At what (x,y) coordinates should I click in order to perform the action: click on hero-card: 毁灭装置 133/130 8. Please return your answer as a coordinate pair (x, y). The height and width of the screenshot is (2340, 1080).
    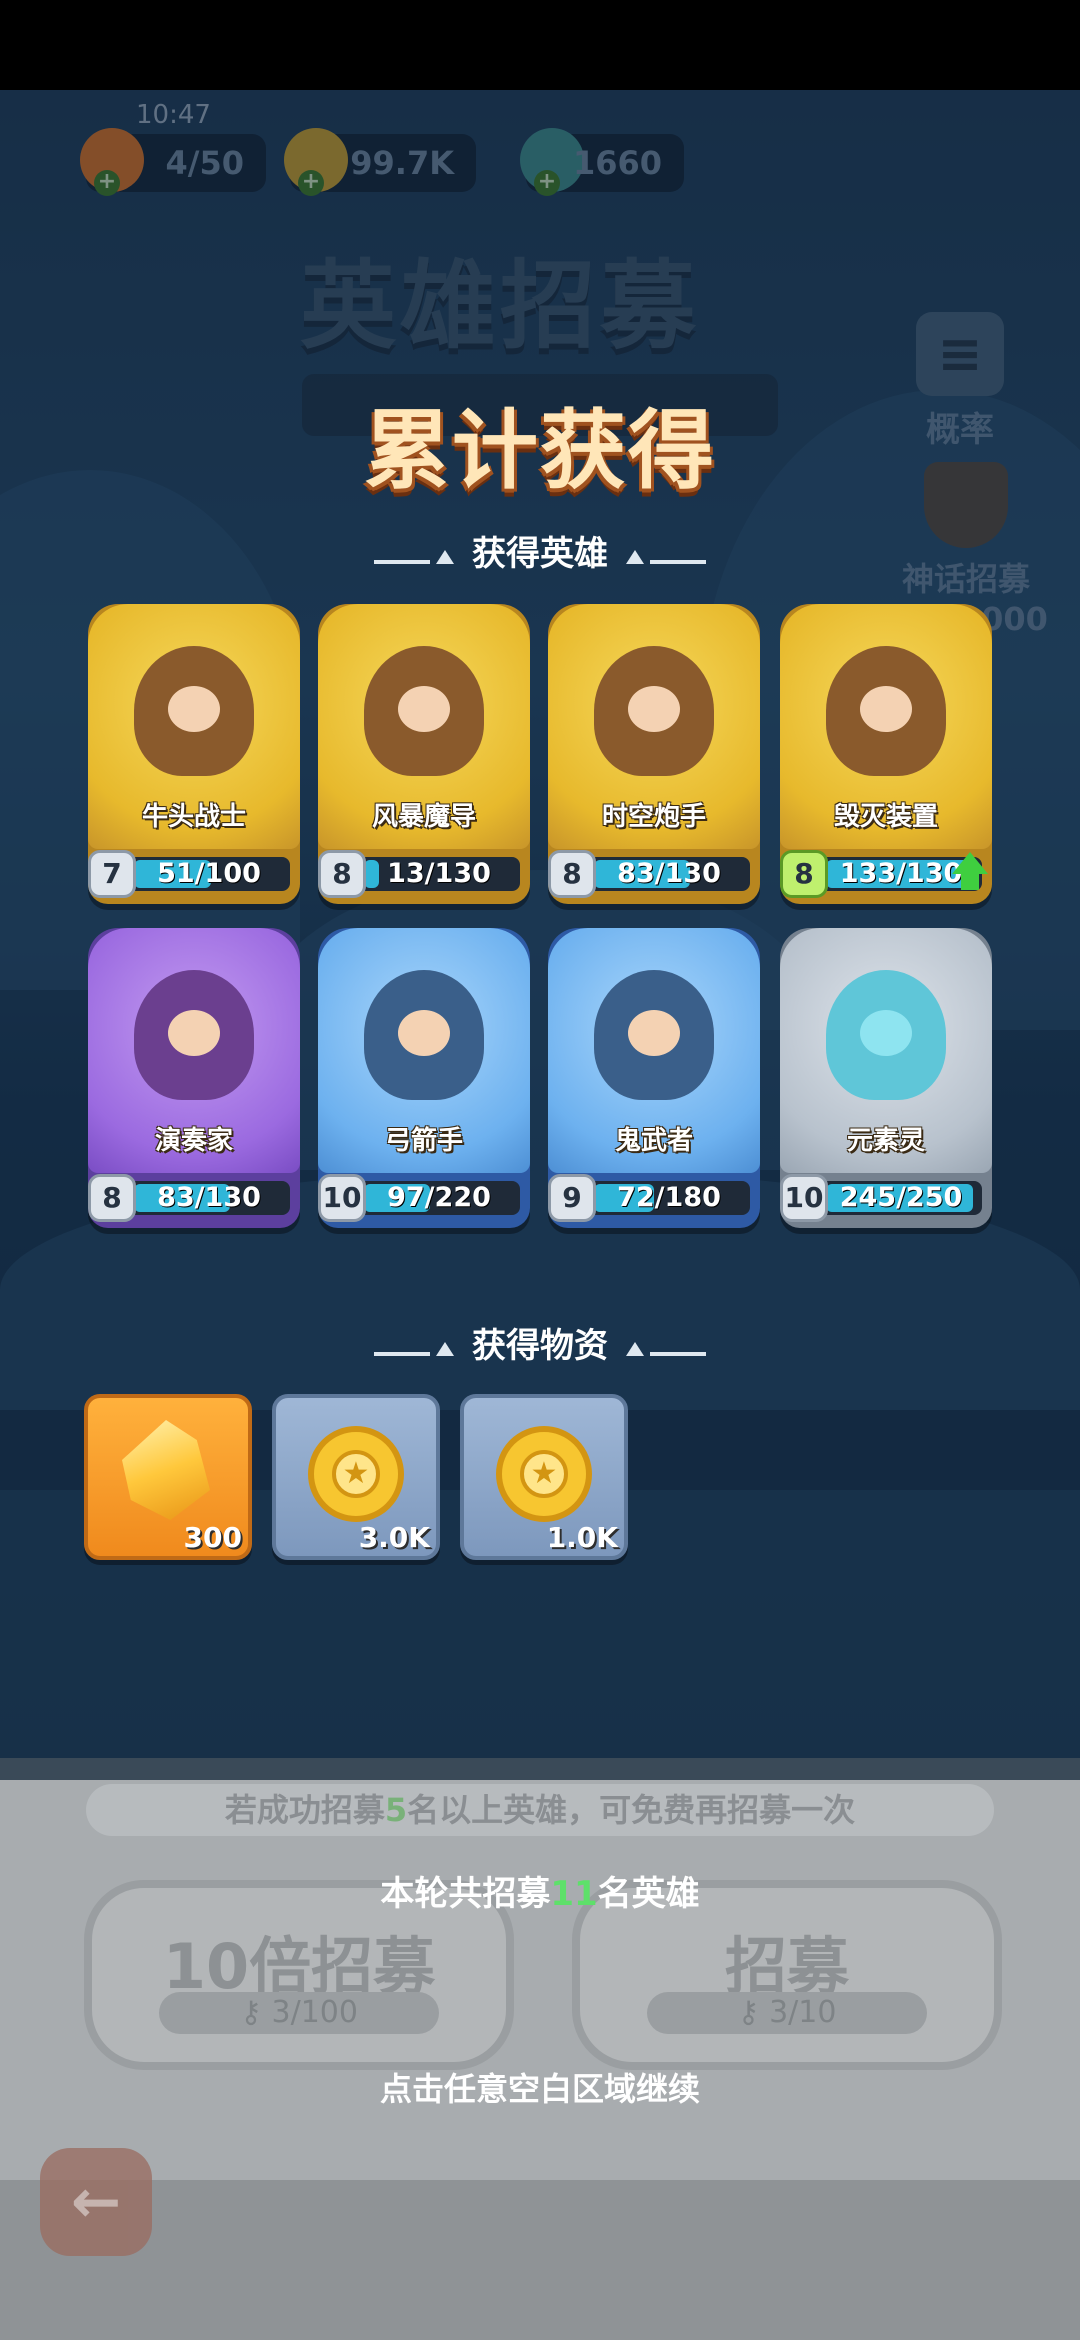
    Looking at the image, I should click on (886, 754).